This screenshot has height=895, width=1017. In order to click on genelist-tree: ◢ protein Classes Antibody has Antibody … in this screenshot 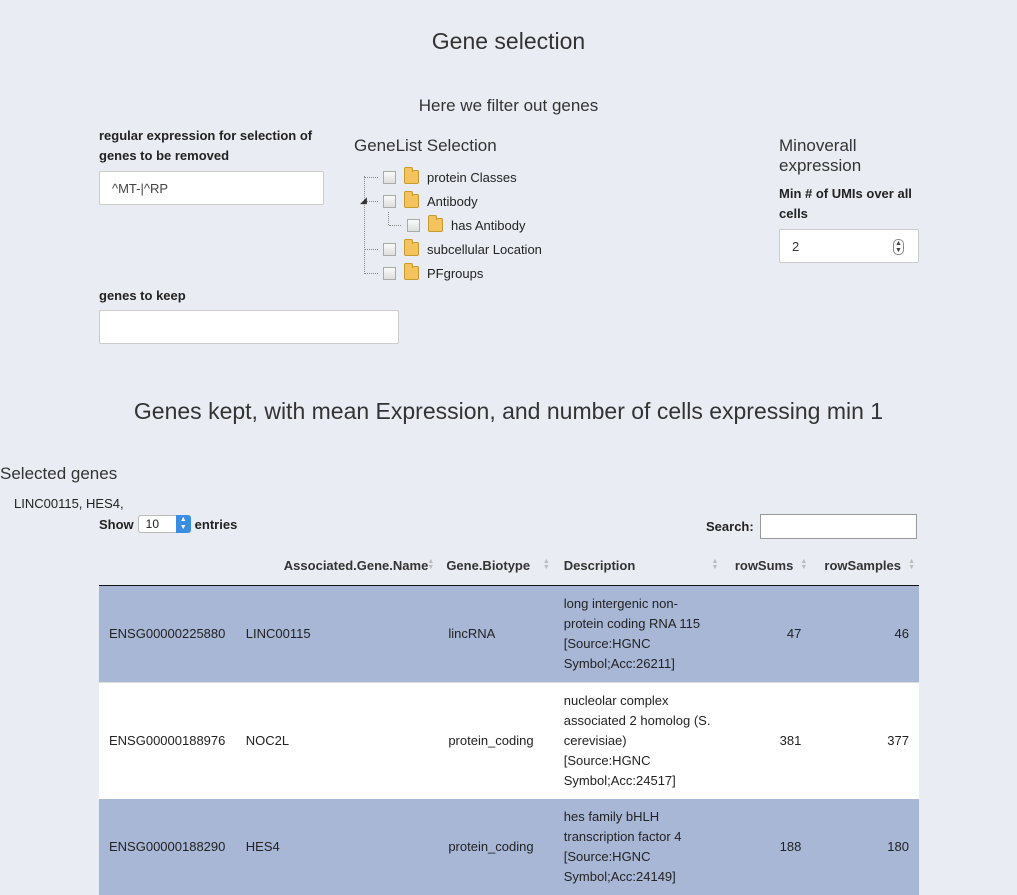, I will do `click(480, 226)`.